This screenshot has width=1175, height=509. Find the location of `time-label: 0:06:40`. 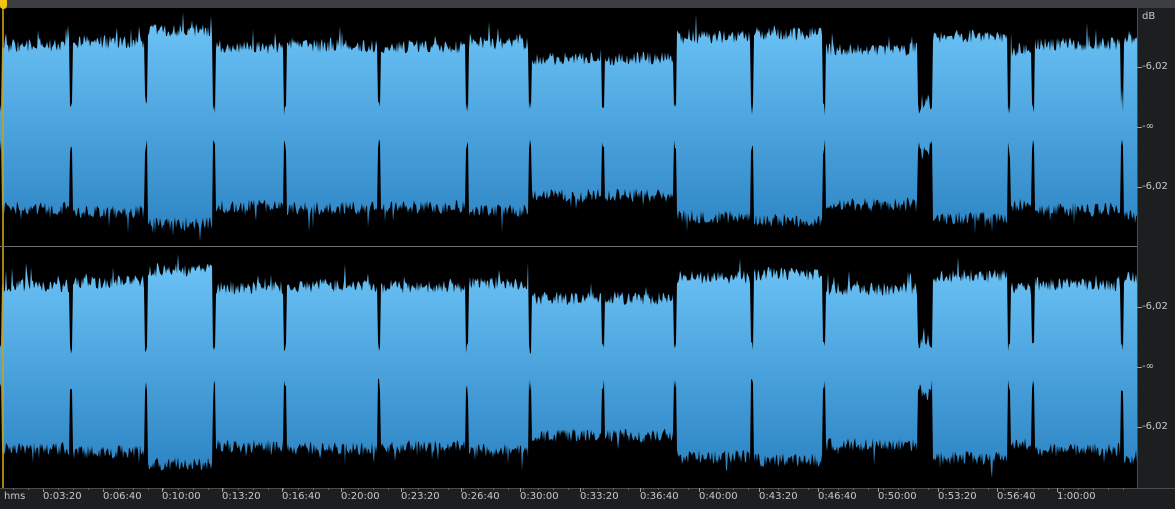

time-label: 0:06:40 is located at coordinates (122, 496).